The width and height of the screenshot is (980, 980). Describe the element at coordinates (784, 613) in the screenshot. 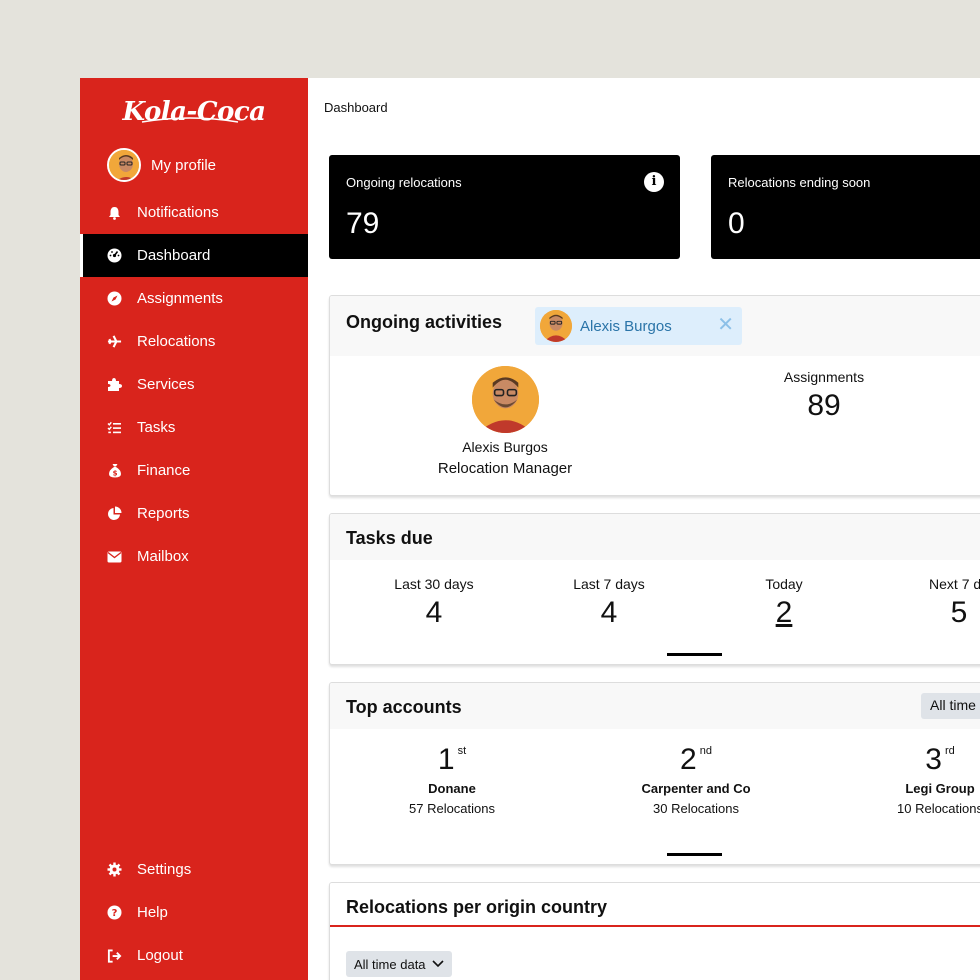

I see `metric-value-link: 2` at that location.